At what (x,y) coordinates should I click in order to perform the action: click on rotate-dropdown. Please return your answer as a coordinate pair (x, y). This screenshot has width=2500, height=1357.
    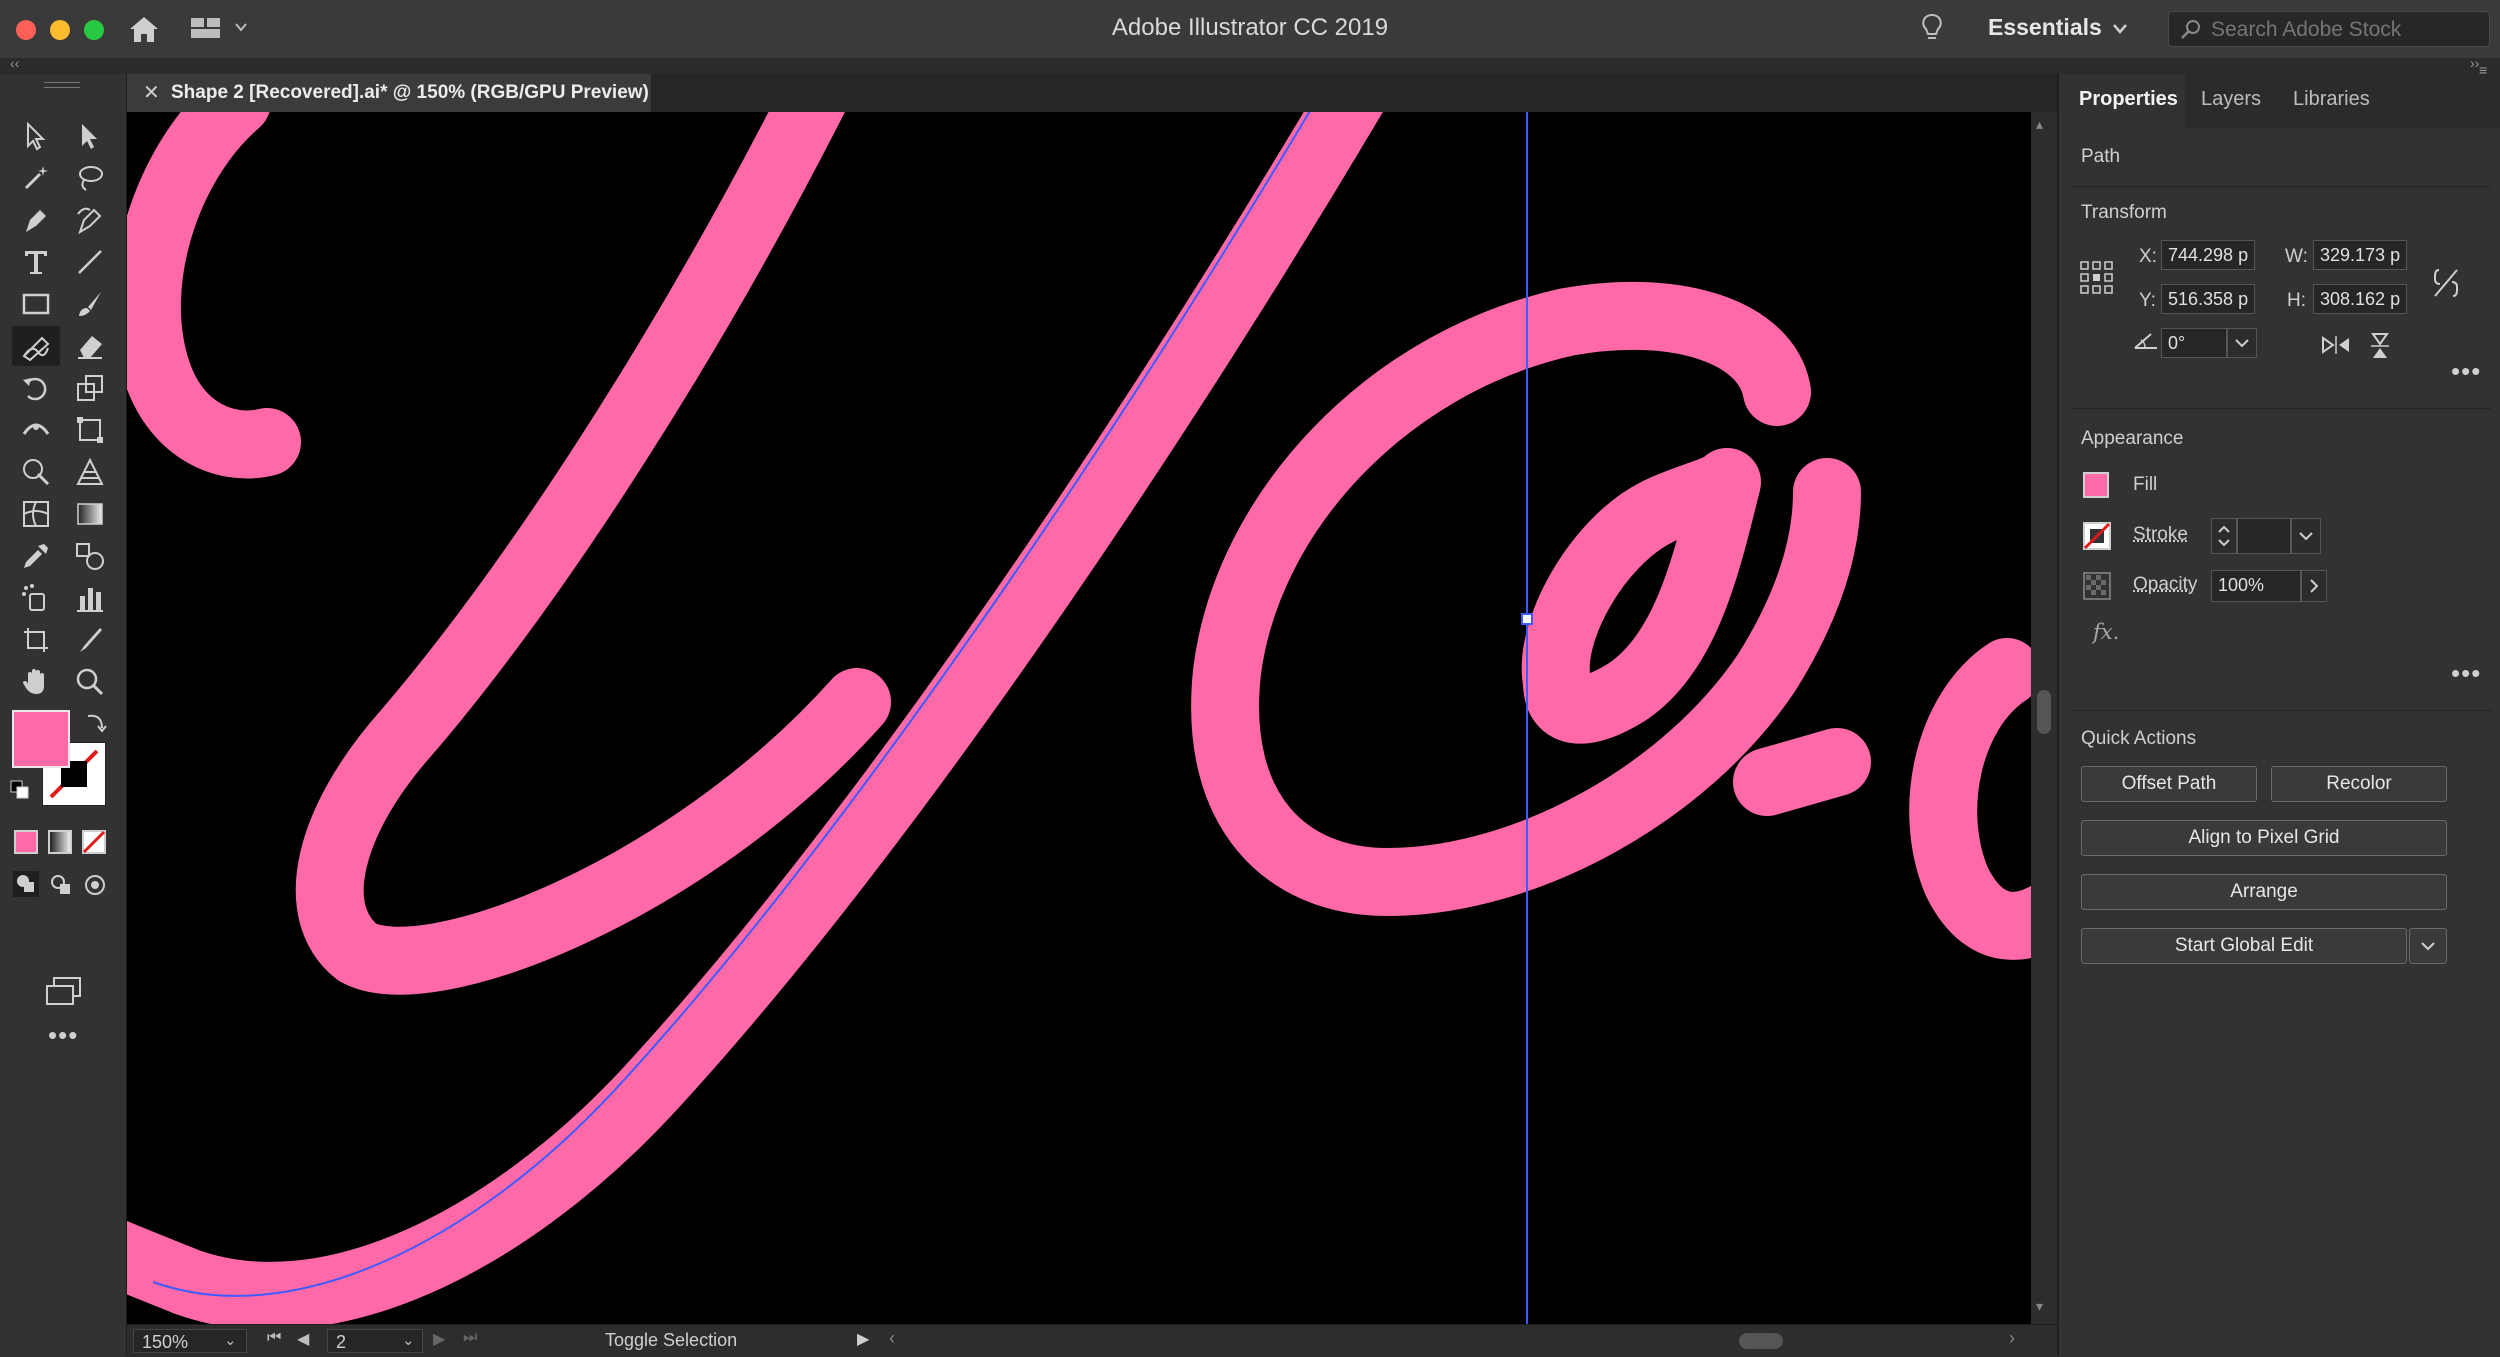
    Looking at the image, I should click on (2242, 343).